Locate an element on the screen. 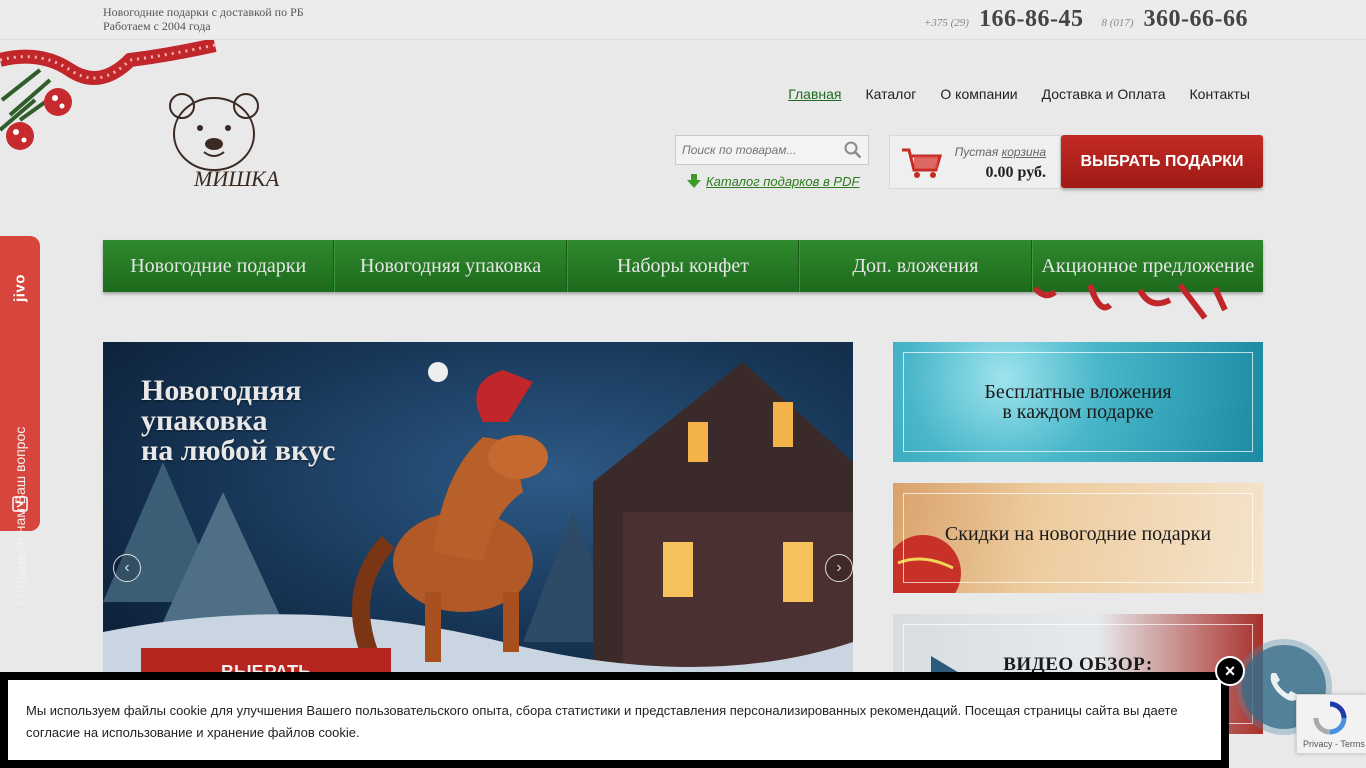 Image resolution: width=1366 pixels, height=768 pixels. phones: +375 (29) 166-86-45 8 (017) 360-66-66 is located at coordinates (1086, 19).